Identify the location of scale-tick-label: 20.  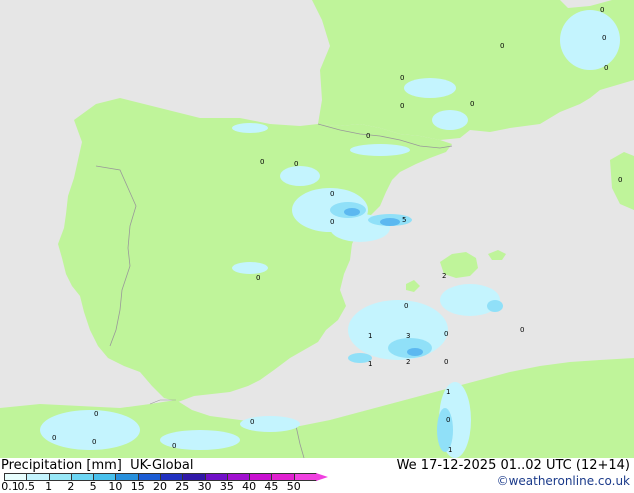
(160, 486).